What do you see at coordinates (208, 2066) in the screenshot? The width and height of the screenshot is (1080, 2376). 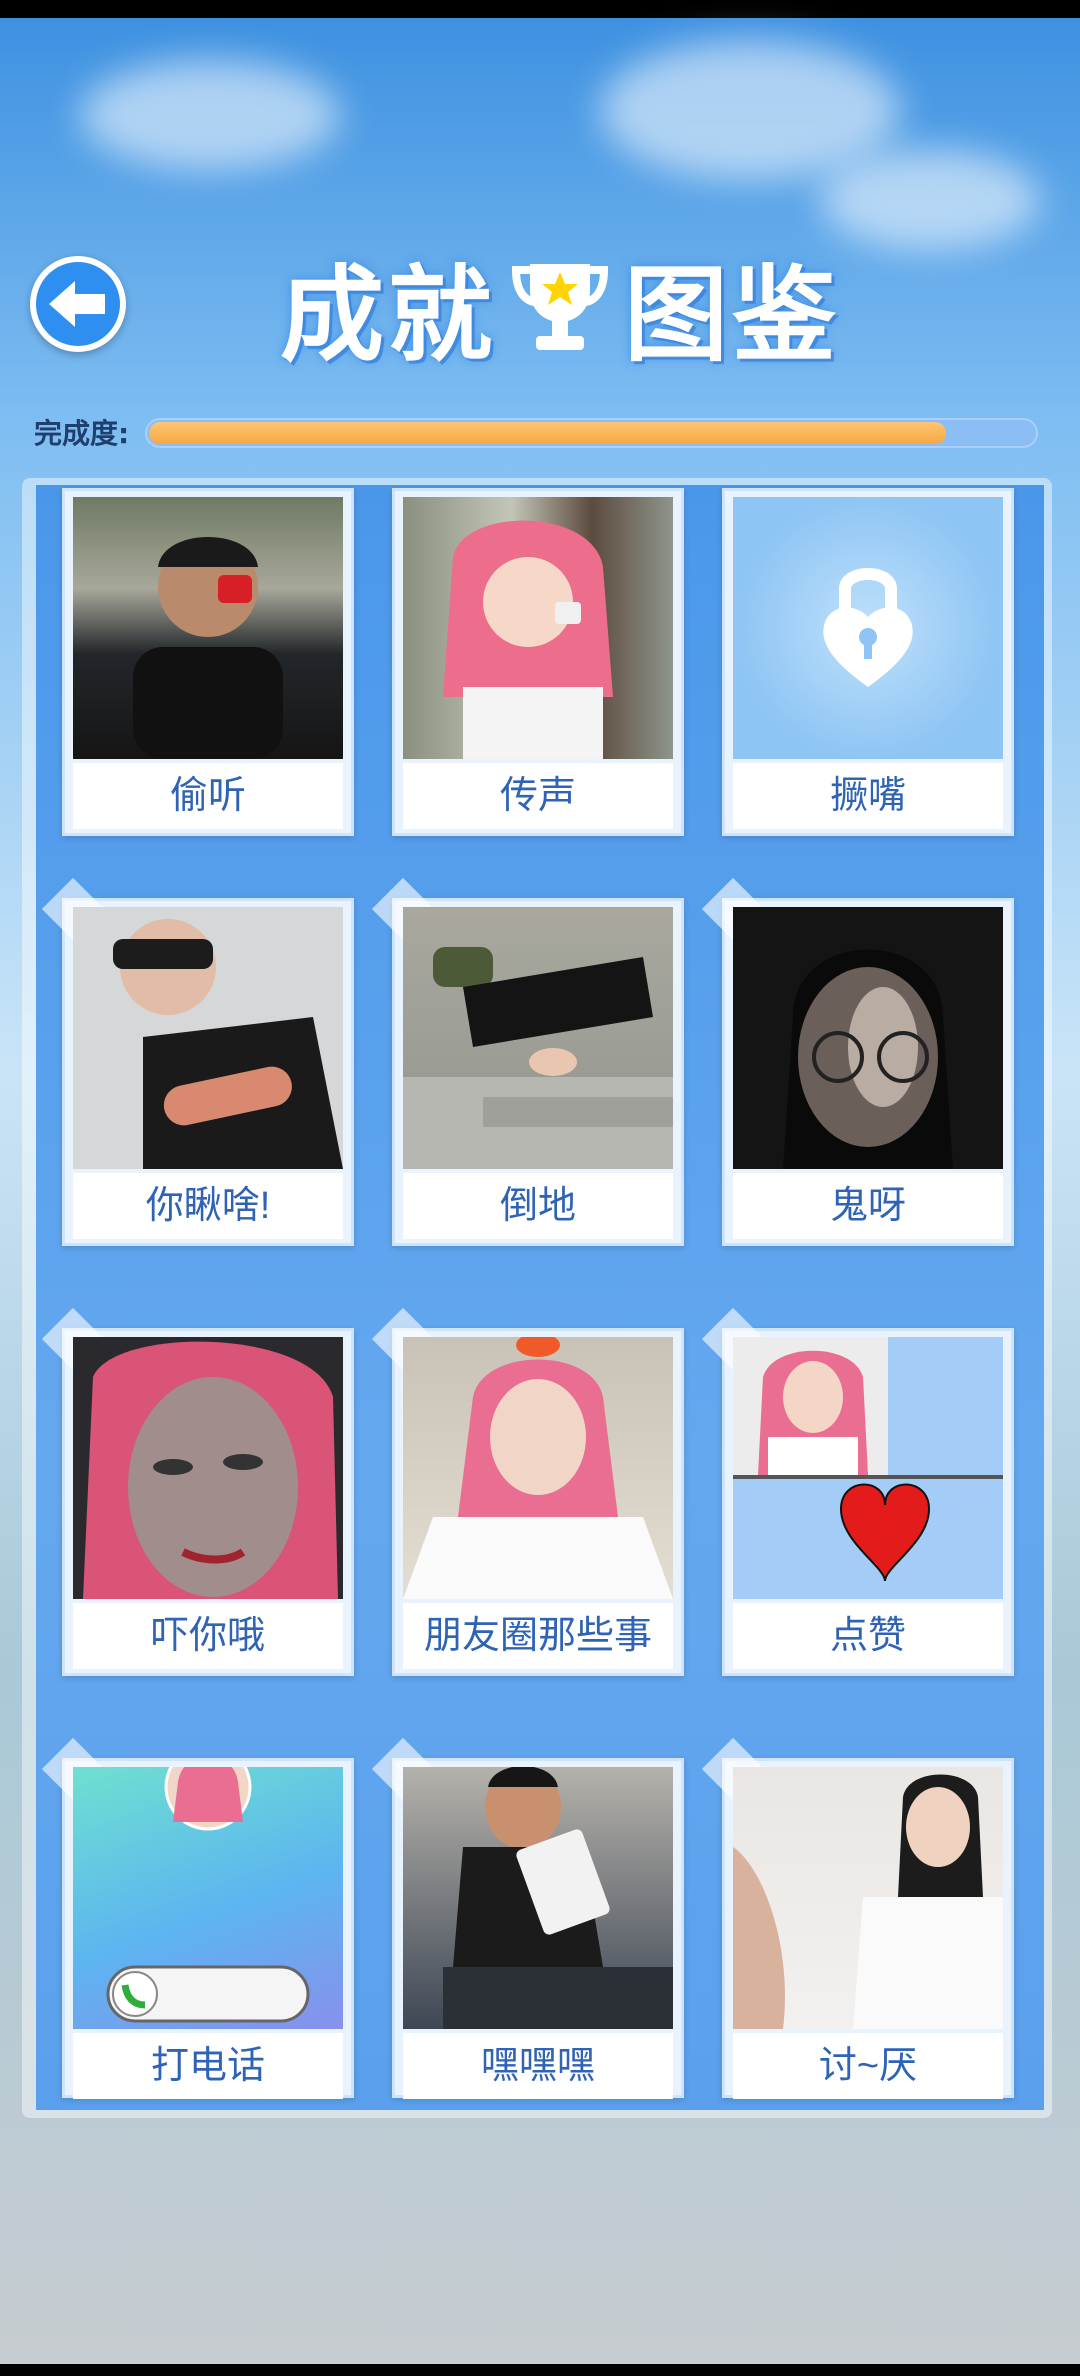 I see `achievement-label: 打电话` at bounding box center [208, 2066].